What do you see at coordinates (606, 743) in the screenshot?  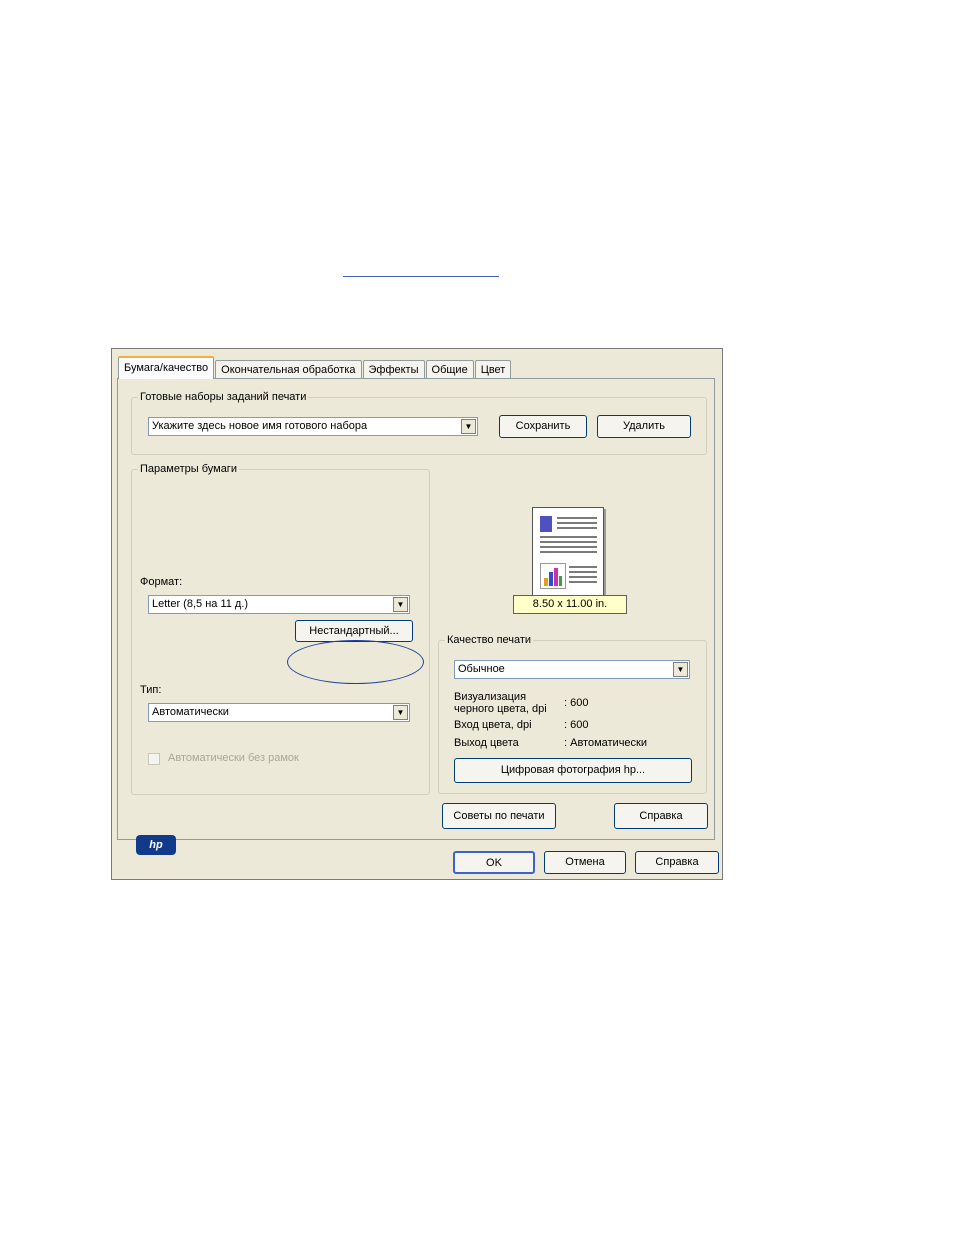 I see `color-output-value: : Автоматически` at bounding box center [606, 743].